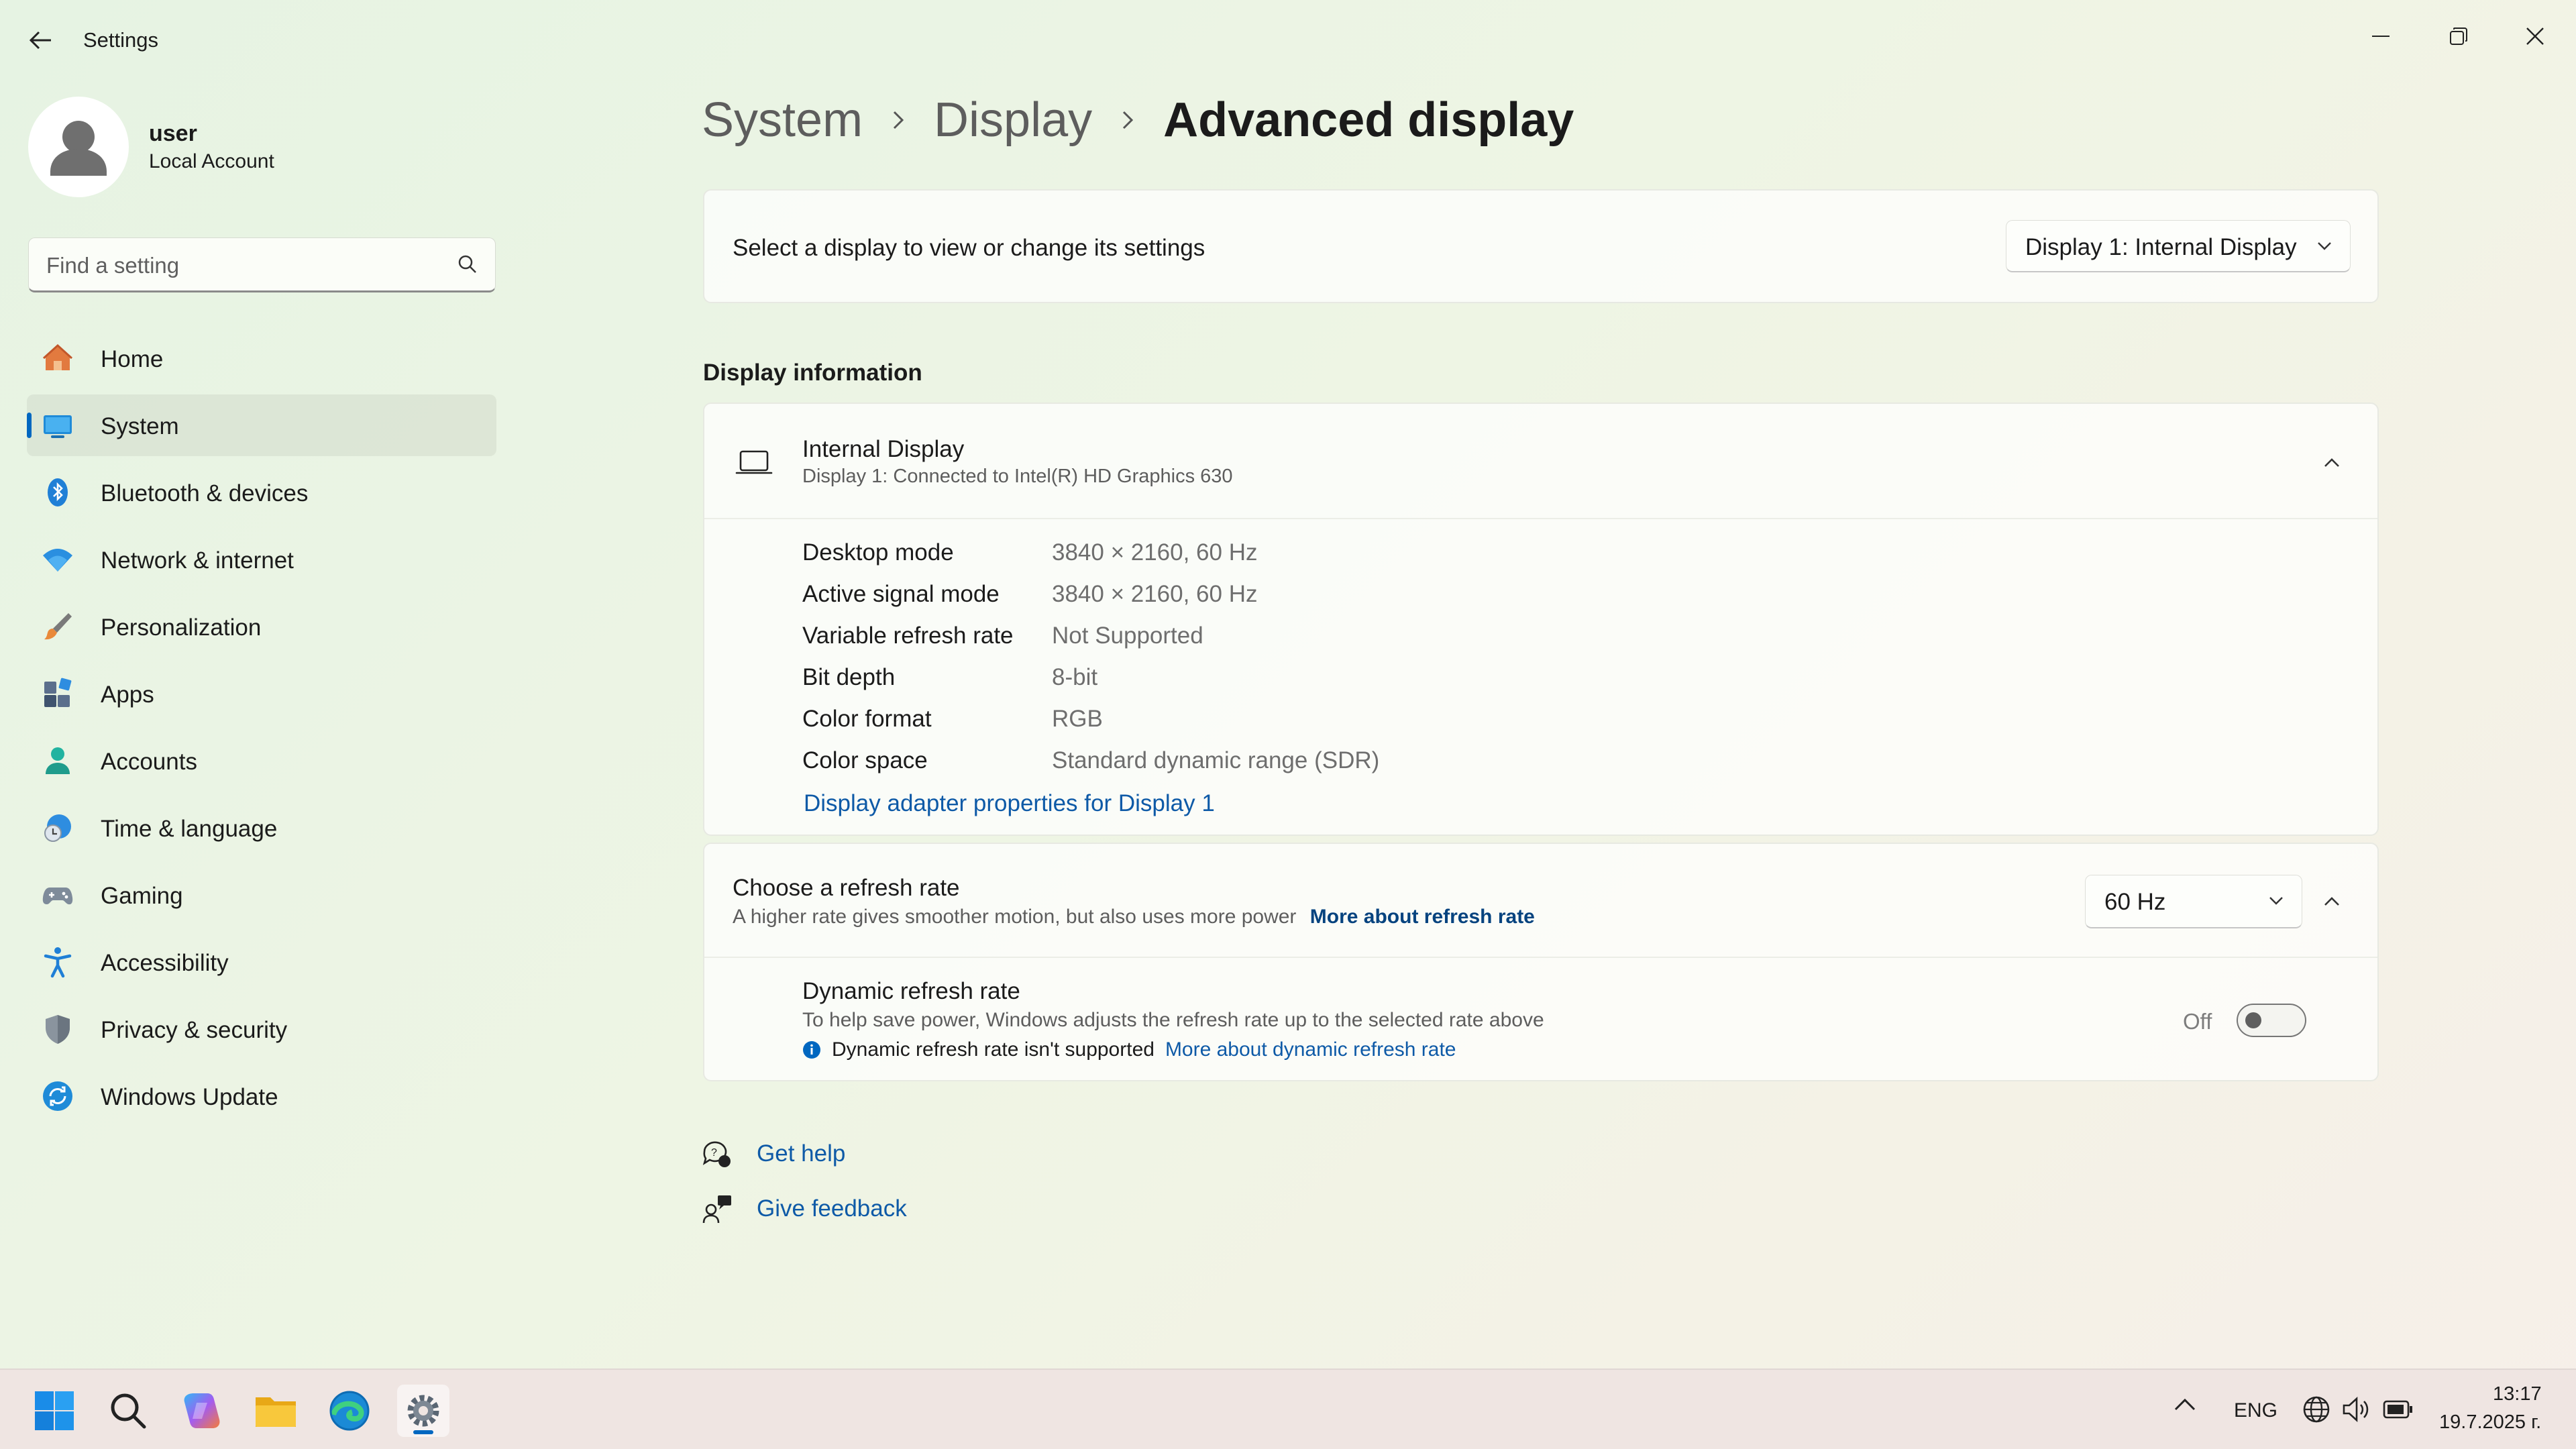 This screenshot has height=1449, width=2576. I want to click on get-help-link: ? Get help, so click(773, 1154).